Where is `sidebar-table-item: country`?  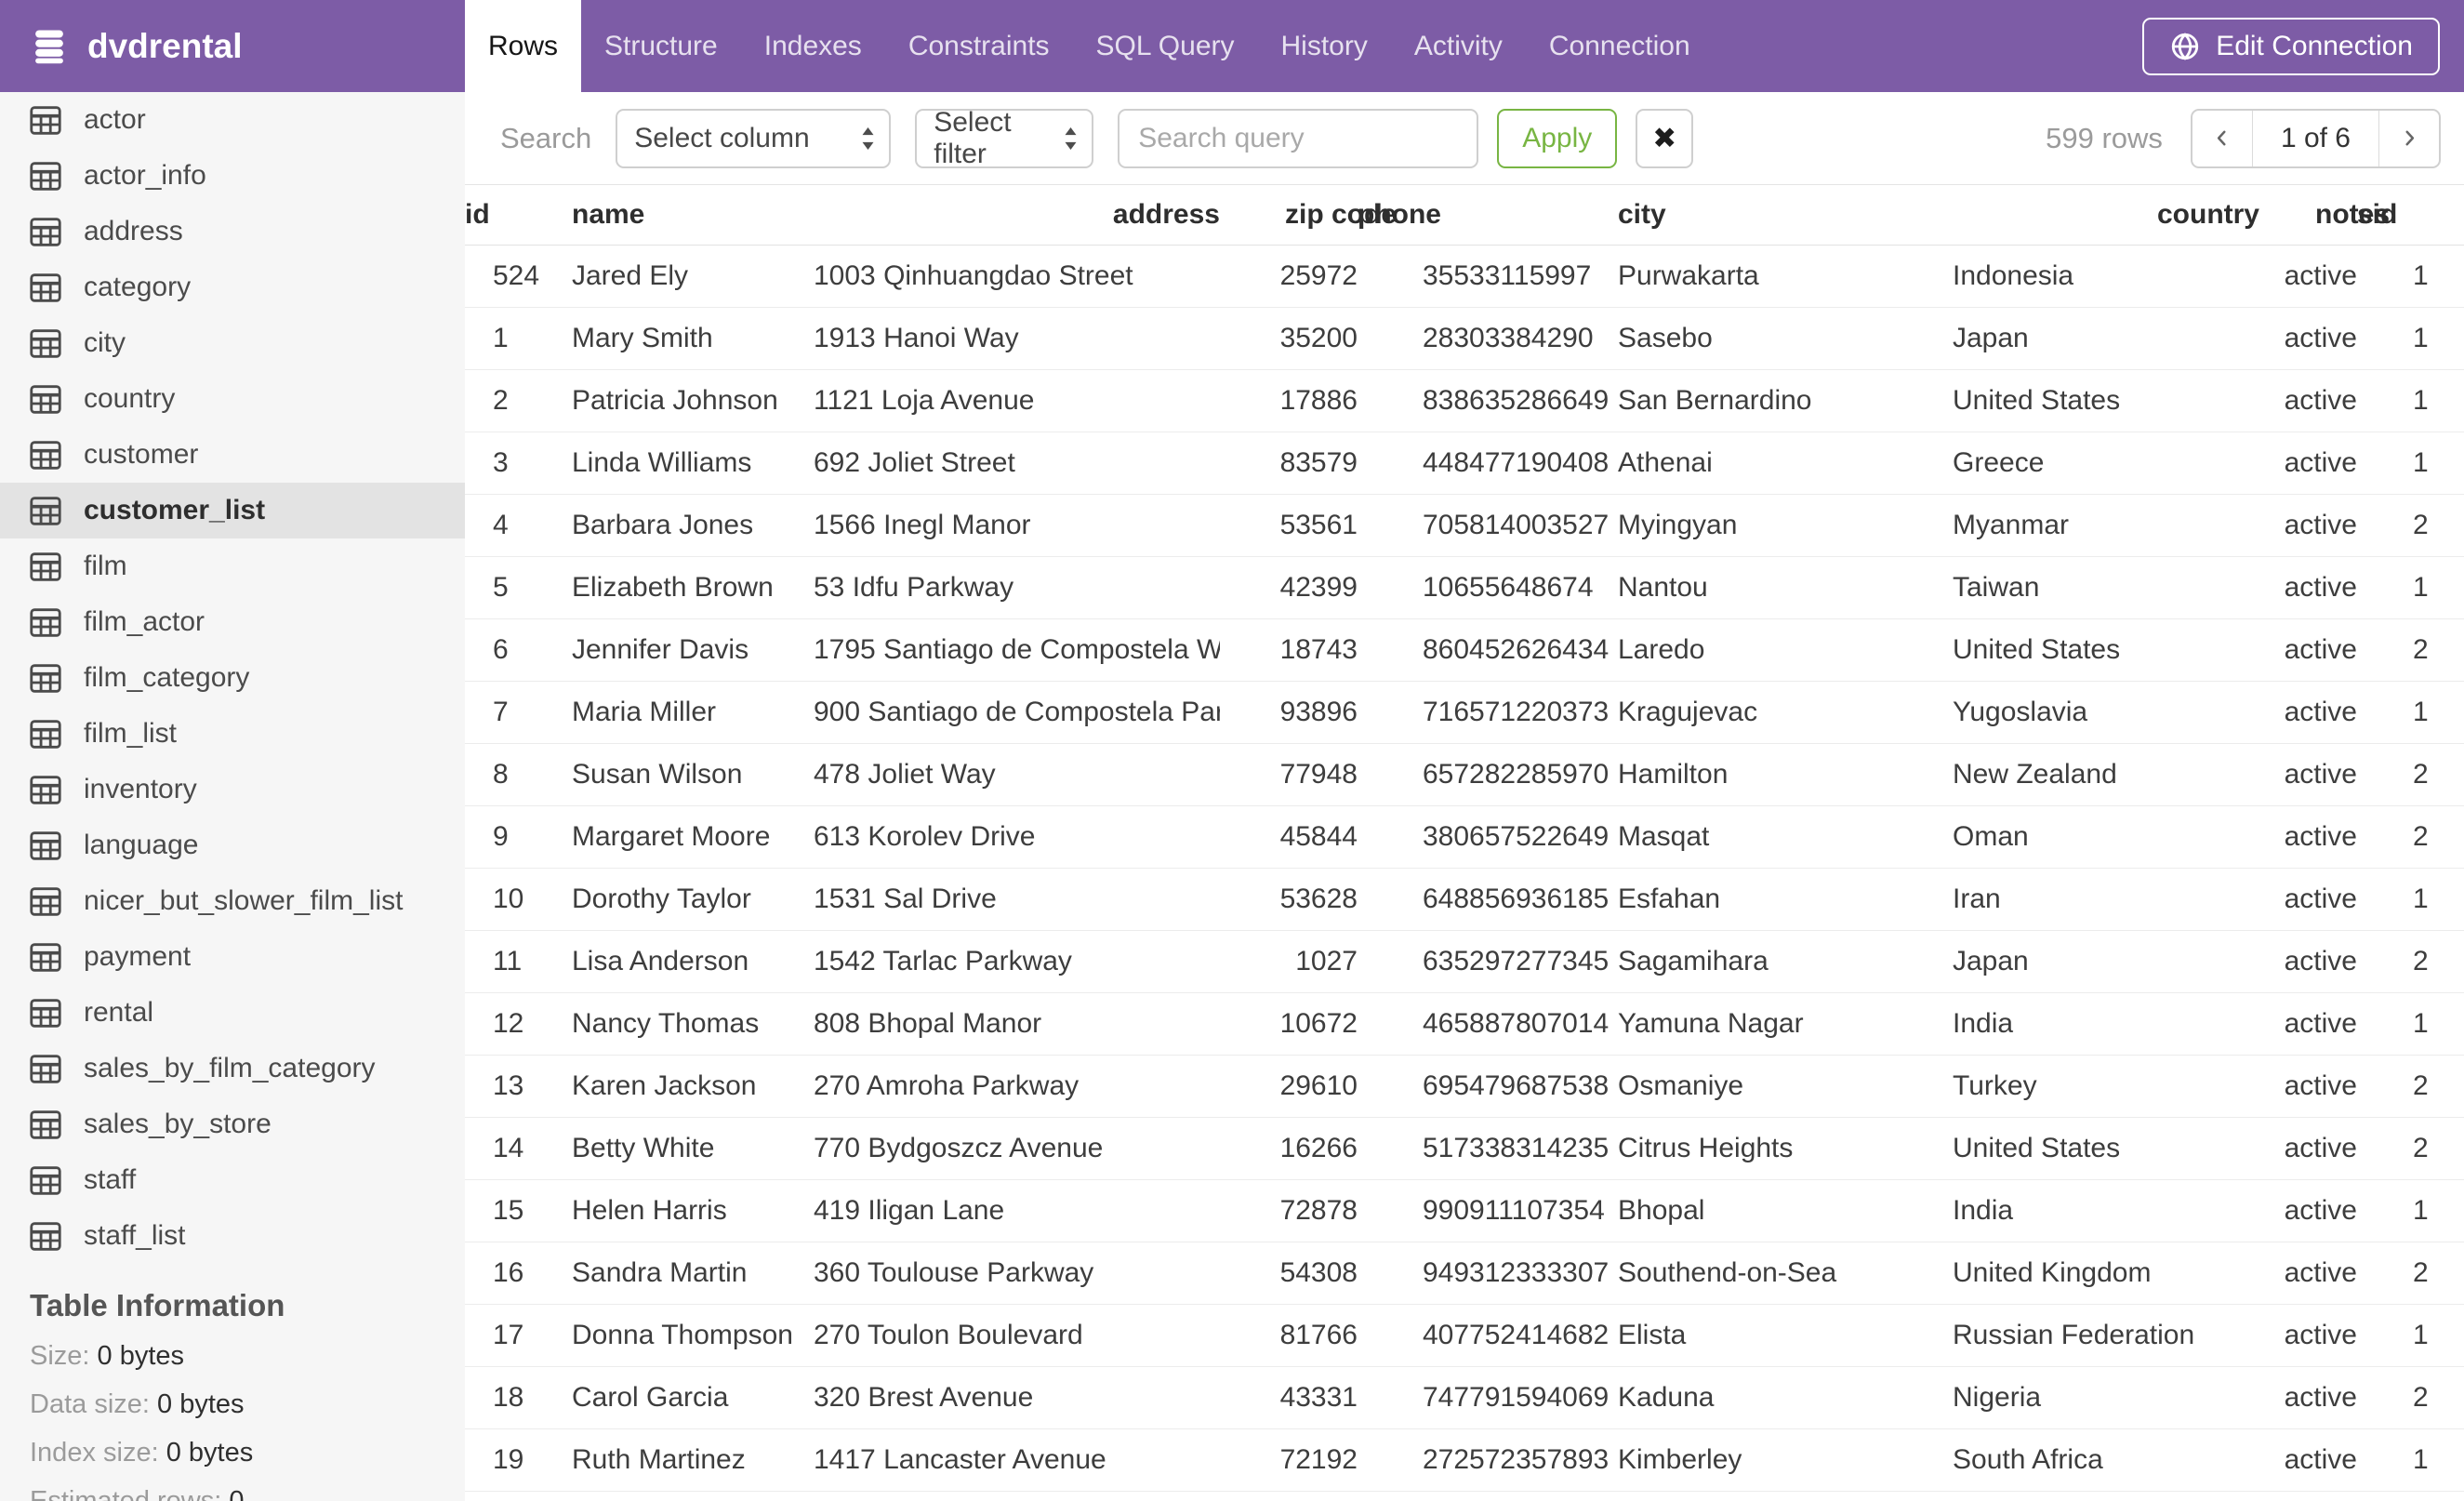
sidebar-table-item: country is located at coordinates (232, 399).